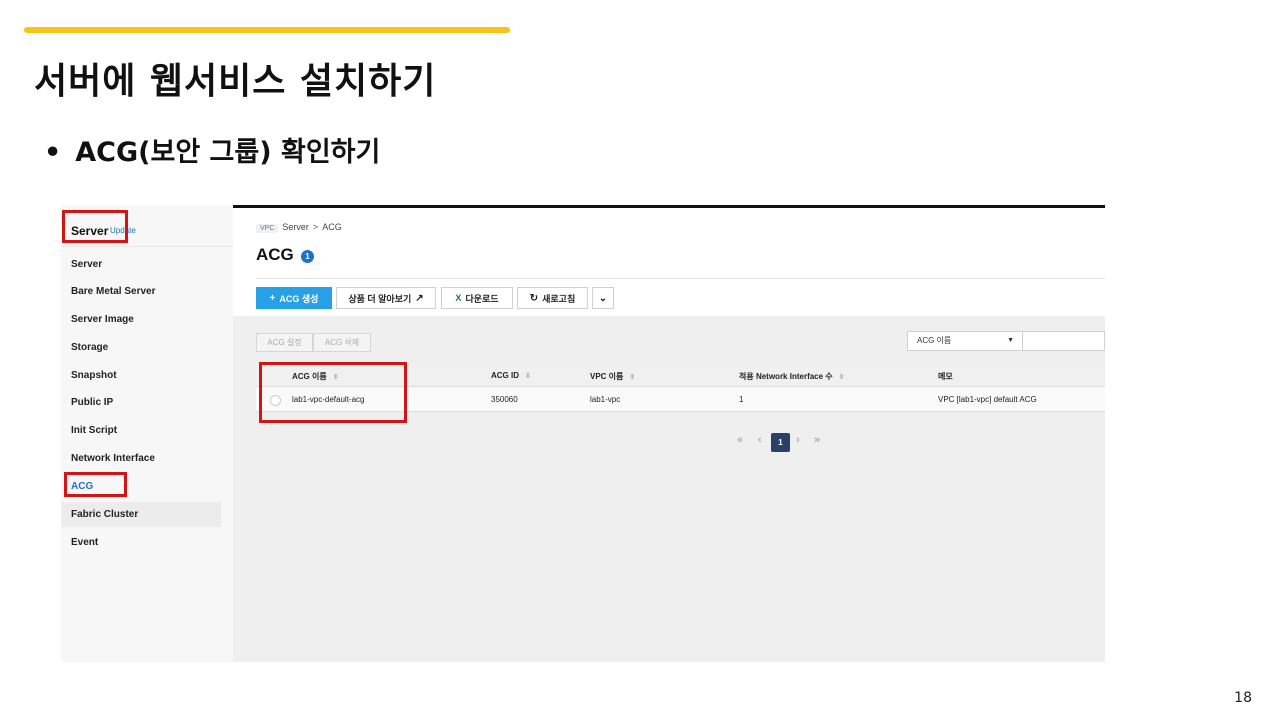  What do you see at coordinates (798, 440) in the screenshot?
I see `next-page-icon: ›` at bounding box center [798, 440].